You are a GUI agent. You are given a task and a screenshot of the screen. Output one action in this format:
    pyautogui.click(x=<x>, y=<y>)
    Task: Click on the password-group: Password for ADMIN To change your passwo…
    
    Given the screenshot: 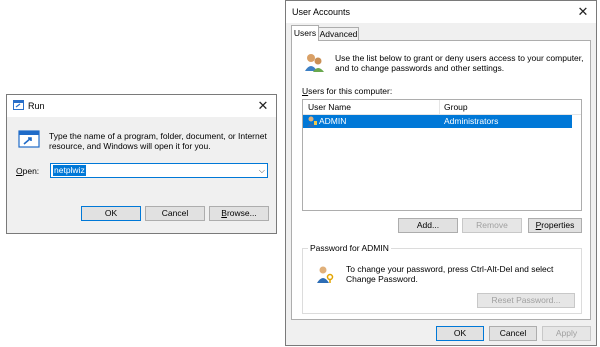 What is the action you would take?
    pyautogui.click(x=442, y=278)
    